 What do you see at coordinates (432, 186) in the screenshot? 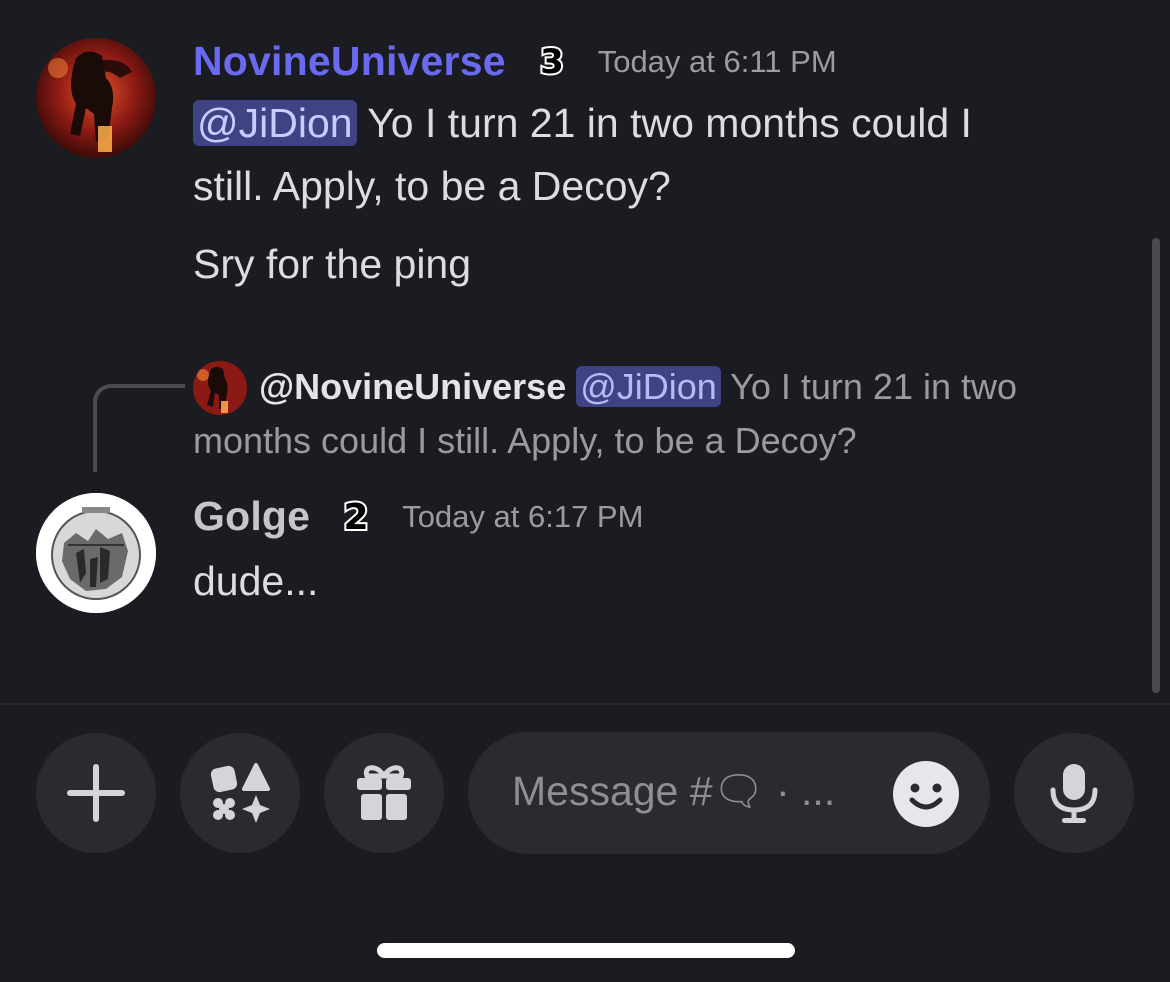
I see `message-text-line2: still. Apply, to be a Decoy?` at bounding box center [432, 186].